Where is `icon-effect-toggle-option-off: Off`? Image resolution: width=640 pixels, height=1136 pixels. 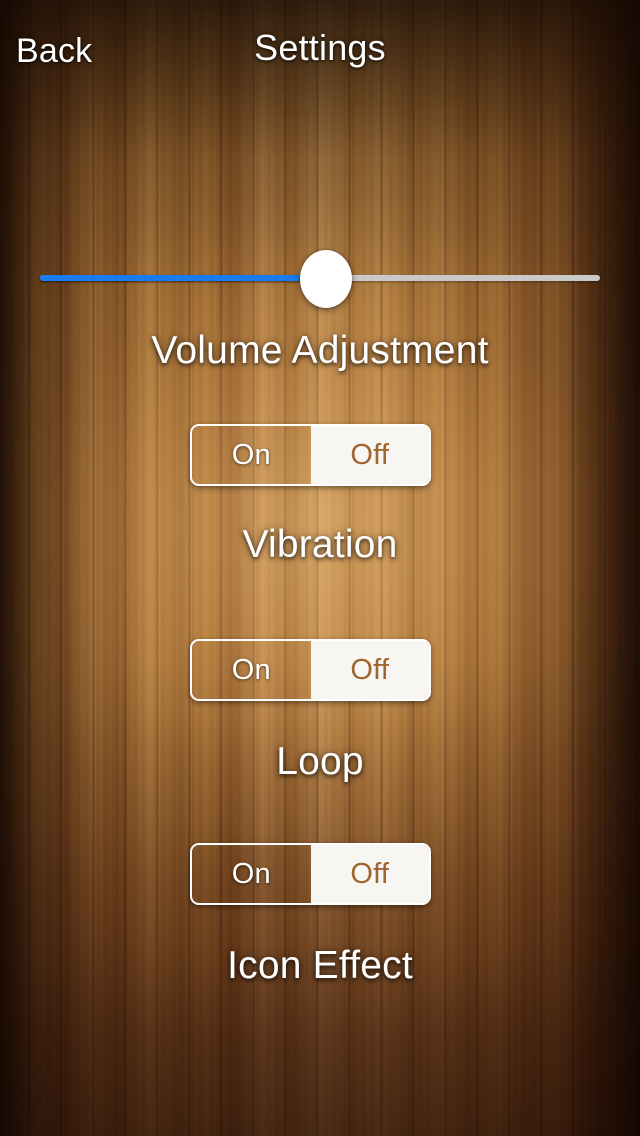 icon-effect-toggle-option-off: Off is located at coordinates (369, 874).